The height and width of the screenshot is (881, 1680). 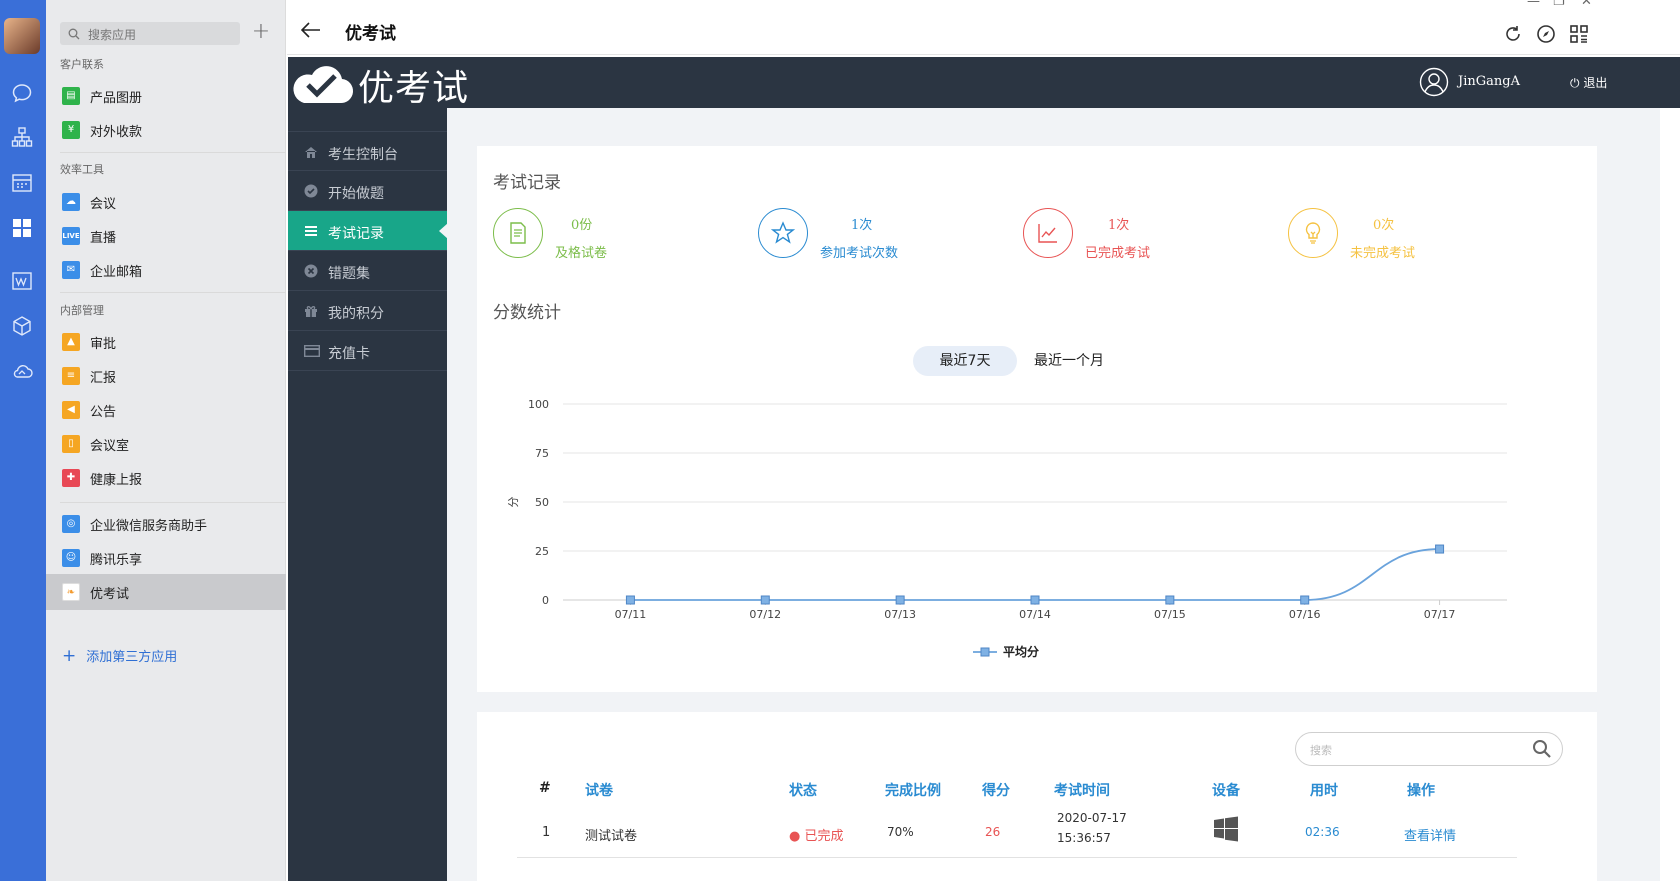 I want to click on report-icon: ≡, so click(x=71, y=376).